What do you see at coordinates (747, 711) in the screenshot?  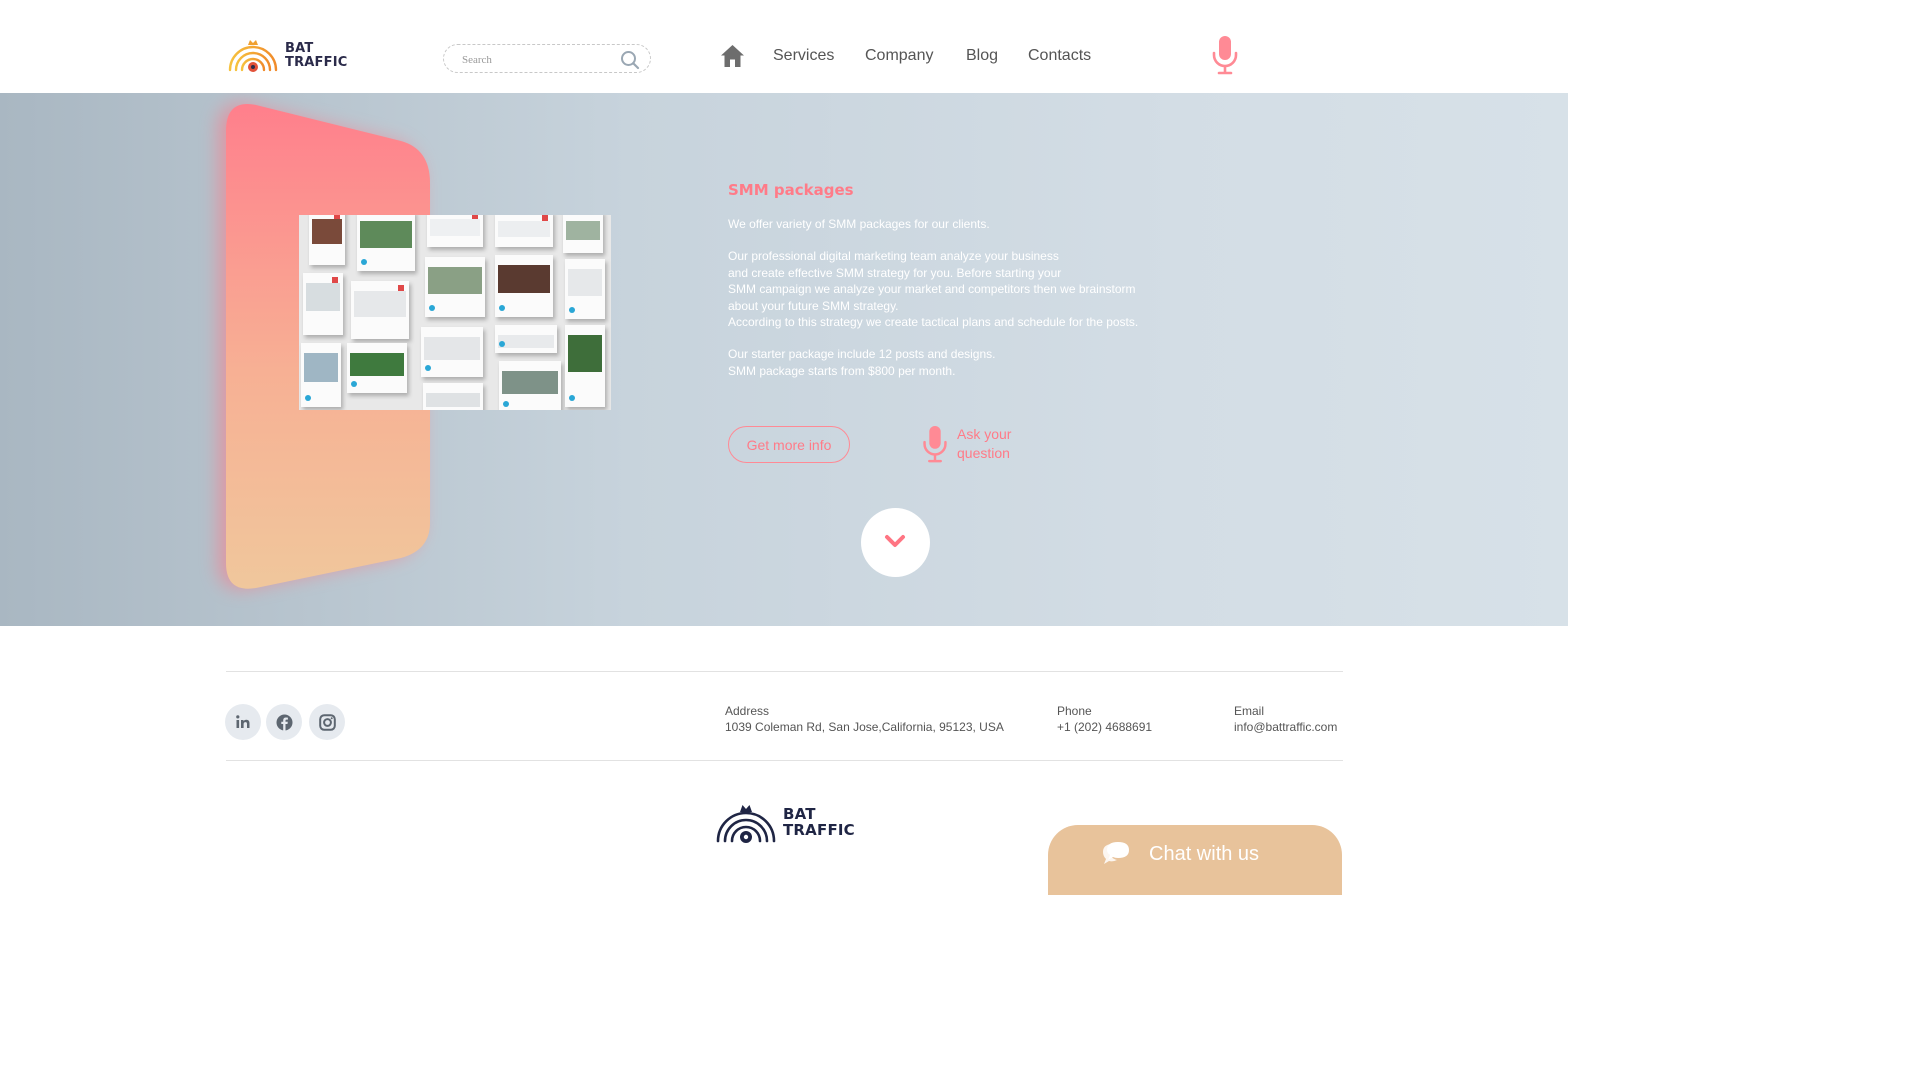 I see `address-label: Address` at bounding box center [747, 711].